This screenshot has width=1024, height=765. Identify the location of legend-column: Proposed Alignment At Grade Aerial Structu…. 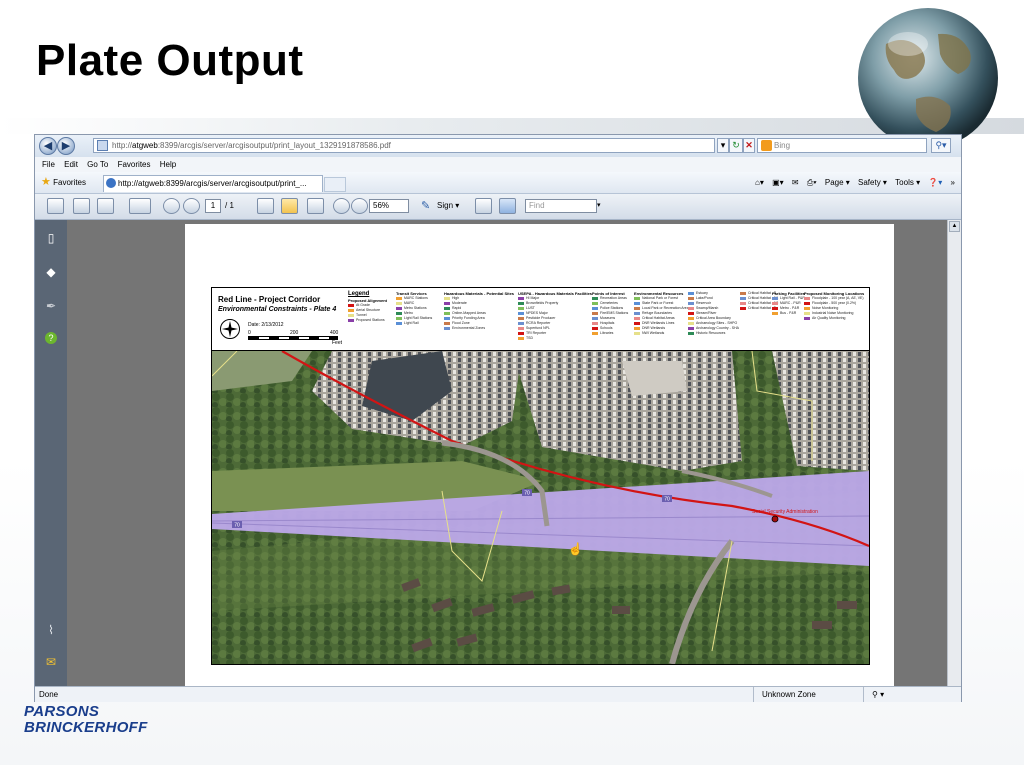
(367, 310).